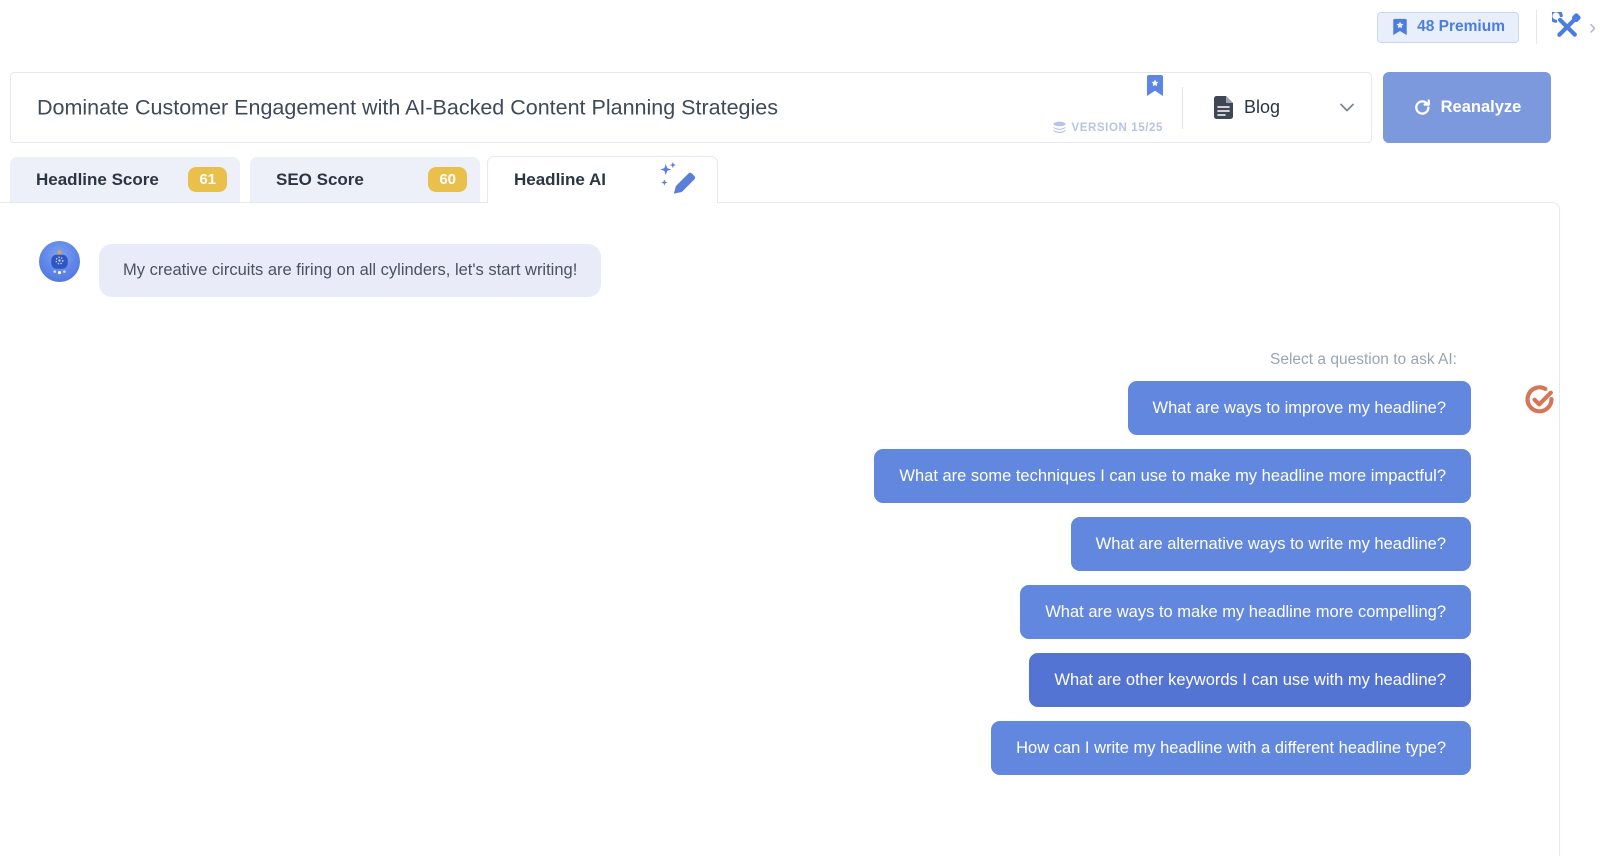 The image size is (1600, 856). Describe the element at coordinates (1539, 399) in the screenshot. I see `check-circle-icon` at that location.